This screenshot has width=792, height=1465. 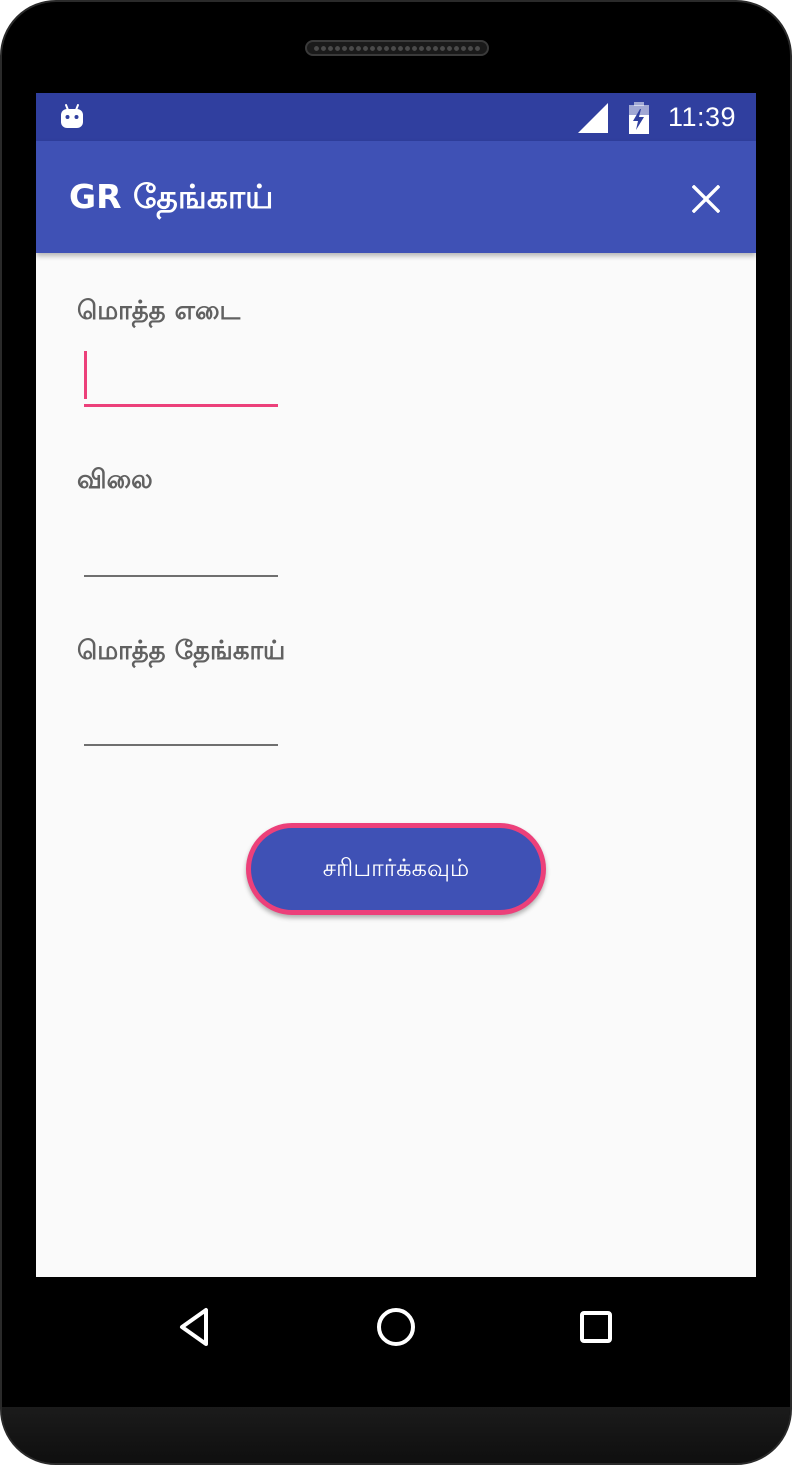 What do you see at coordinates (593, 118) in the screenshot?
I see `cell-signal-icon` at bounding box center [593, 118].